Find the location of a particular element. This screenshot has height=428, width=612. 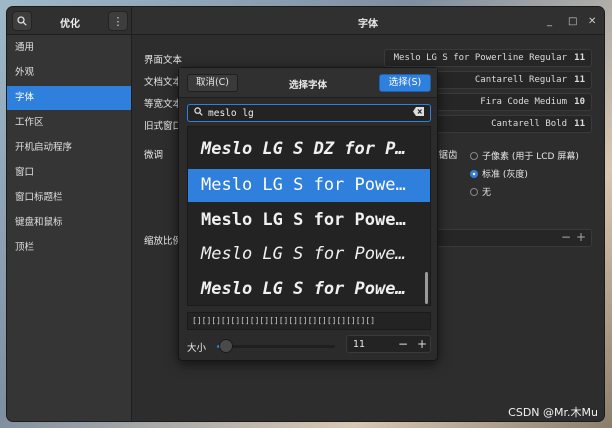

sidebar-item-startup-apps: 开机启动程序 is located at coordinates (69, 148).